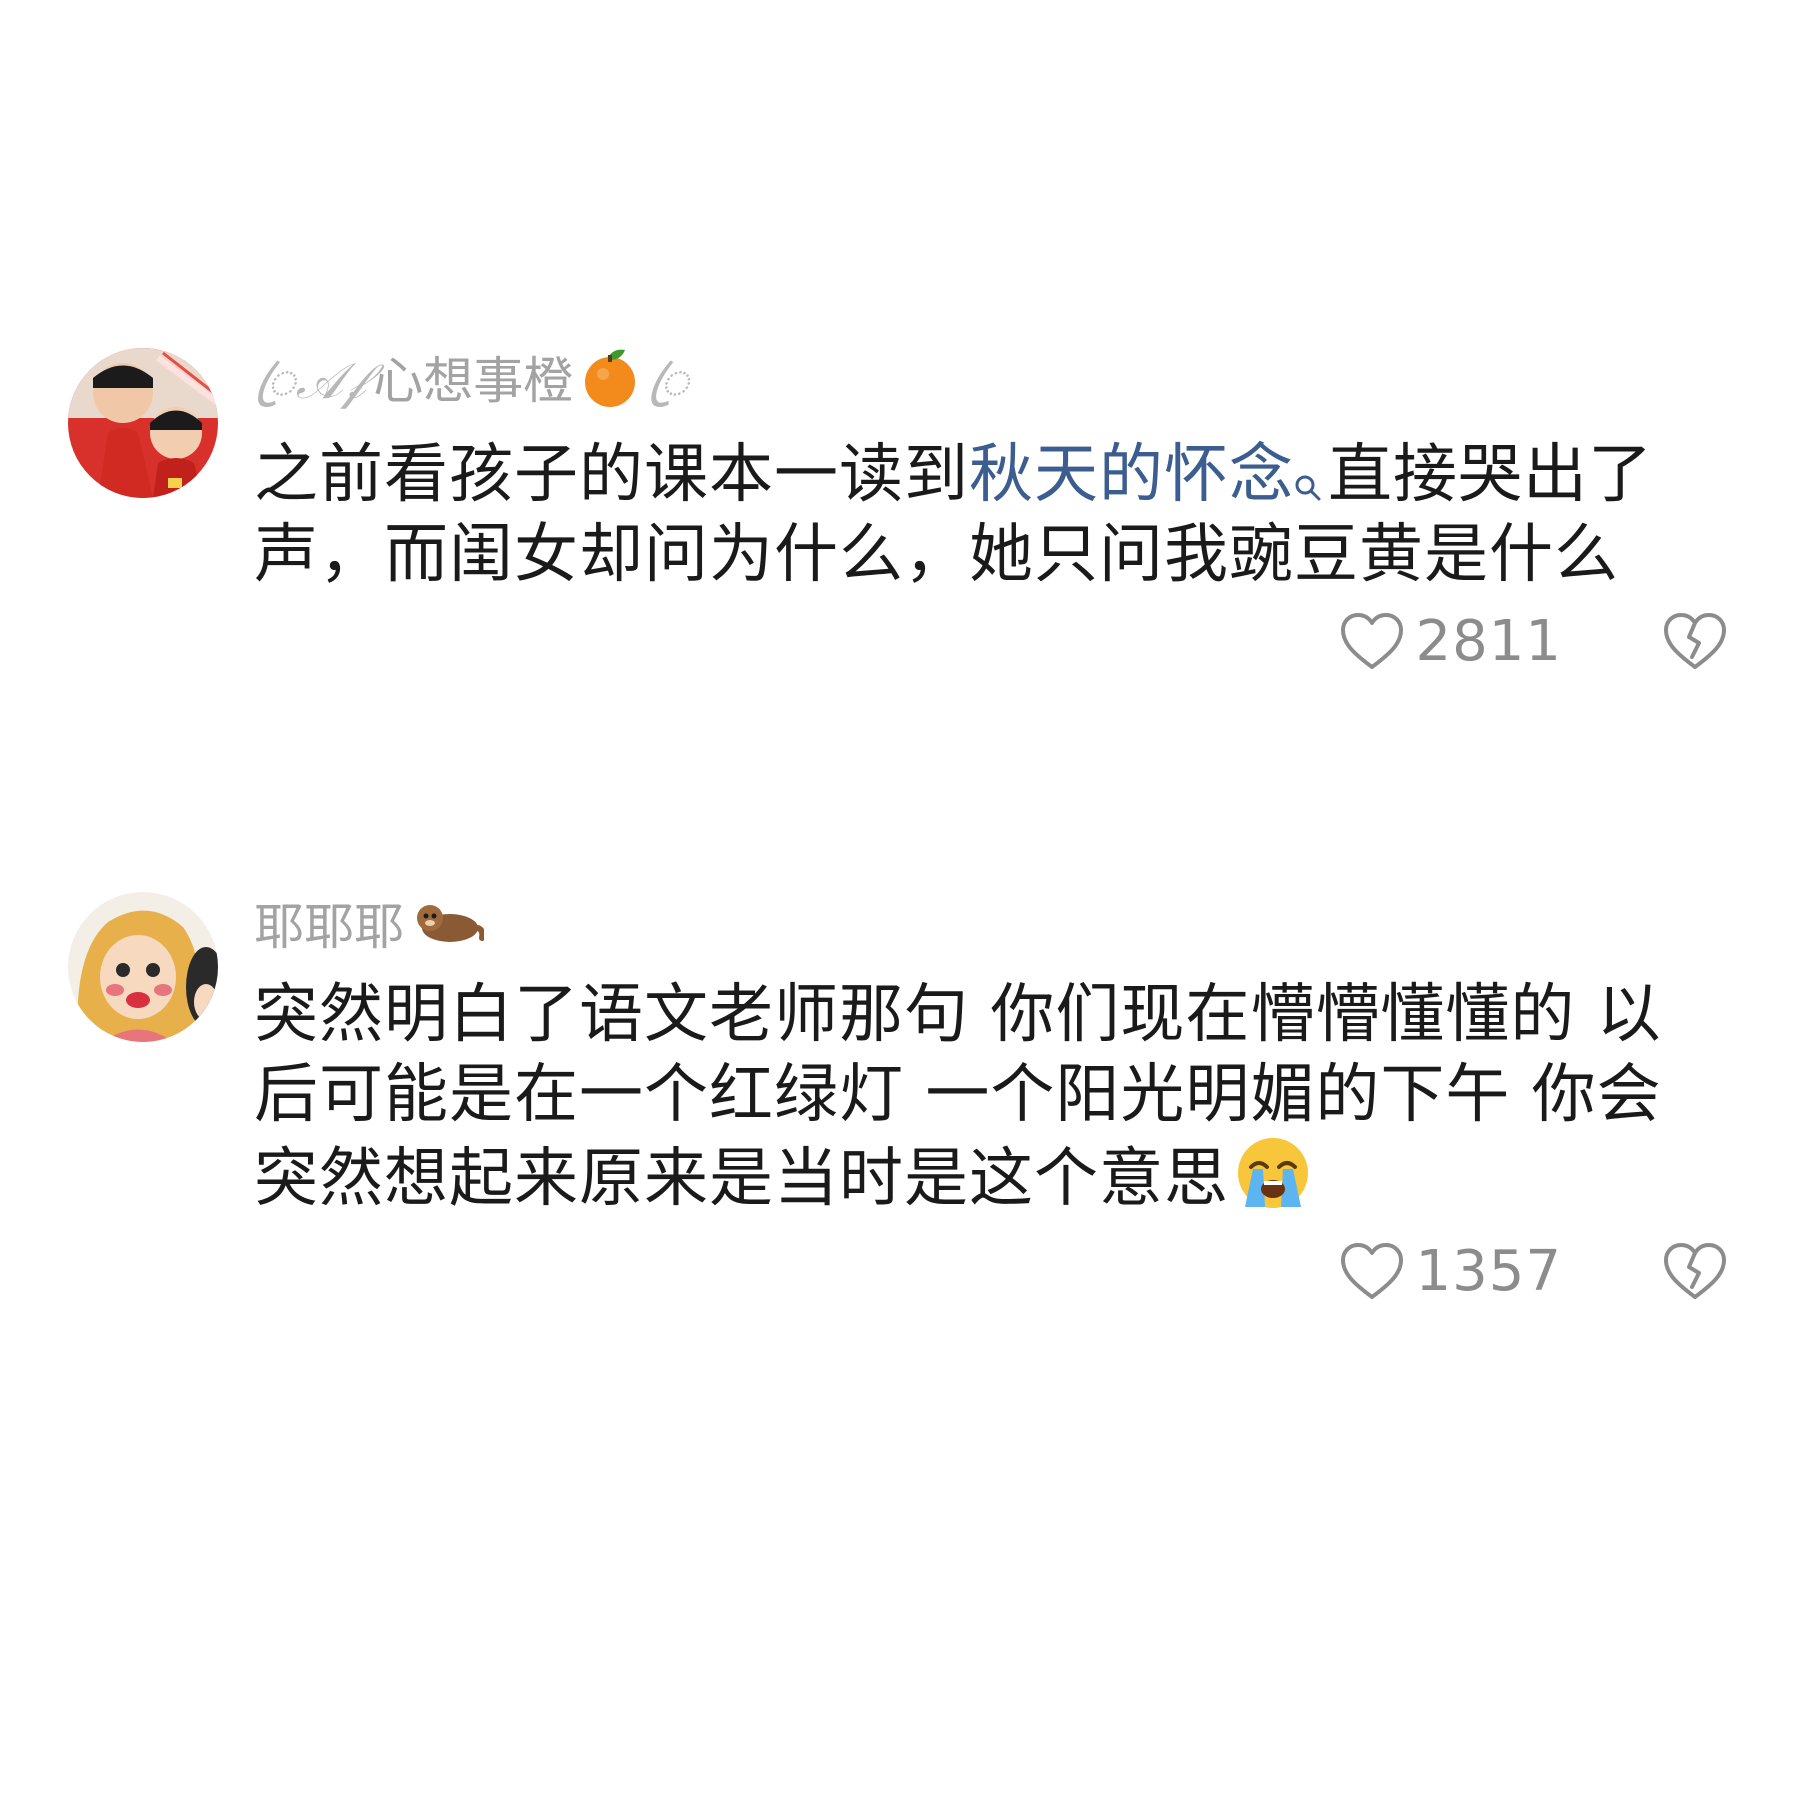 The image size is (1800, 1800). Describe the element at coordinates (668, 381) in the screenshot. I see `username-suffix: ꦿ` at that location.